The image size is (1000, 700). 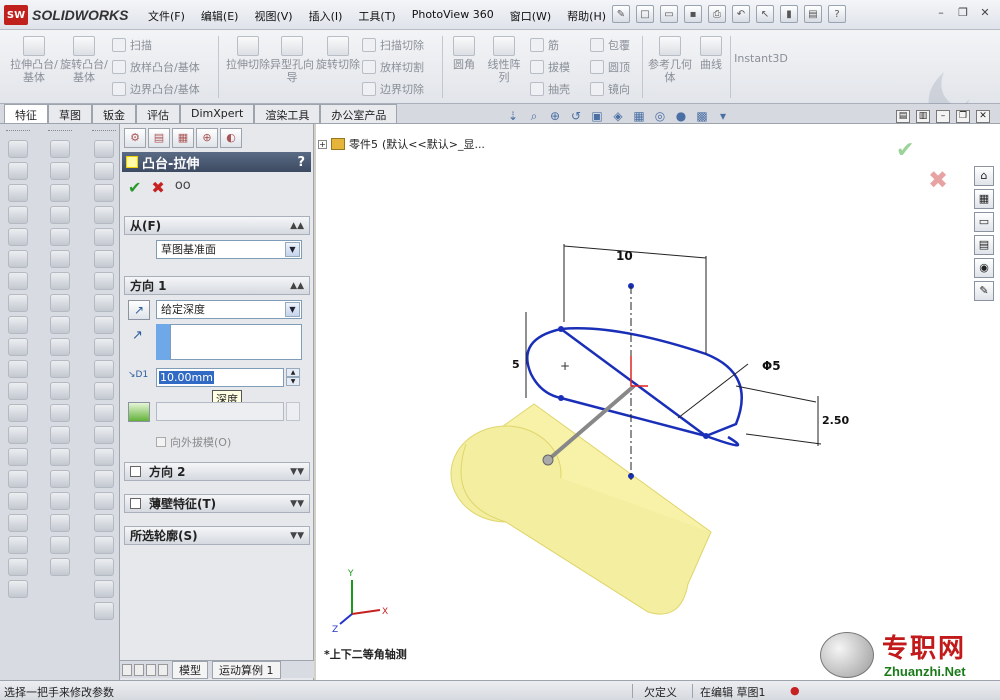 I want to click on thin-feature-checkbox, so click(x=135, y=503).